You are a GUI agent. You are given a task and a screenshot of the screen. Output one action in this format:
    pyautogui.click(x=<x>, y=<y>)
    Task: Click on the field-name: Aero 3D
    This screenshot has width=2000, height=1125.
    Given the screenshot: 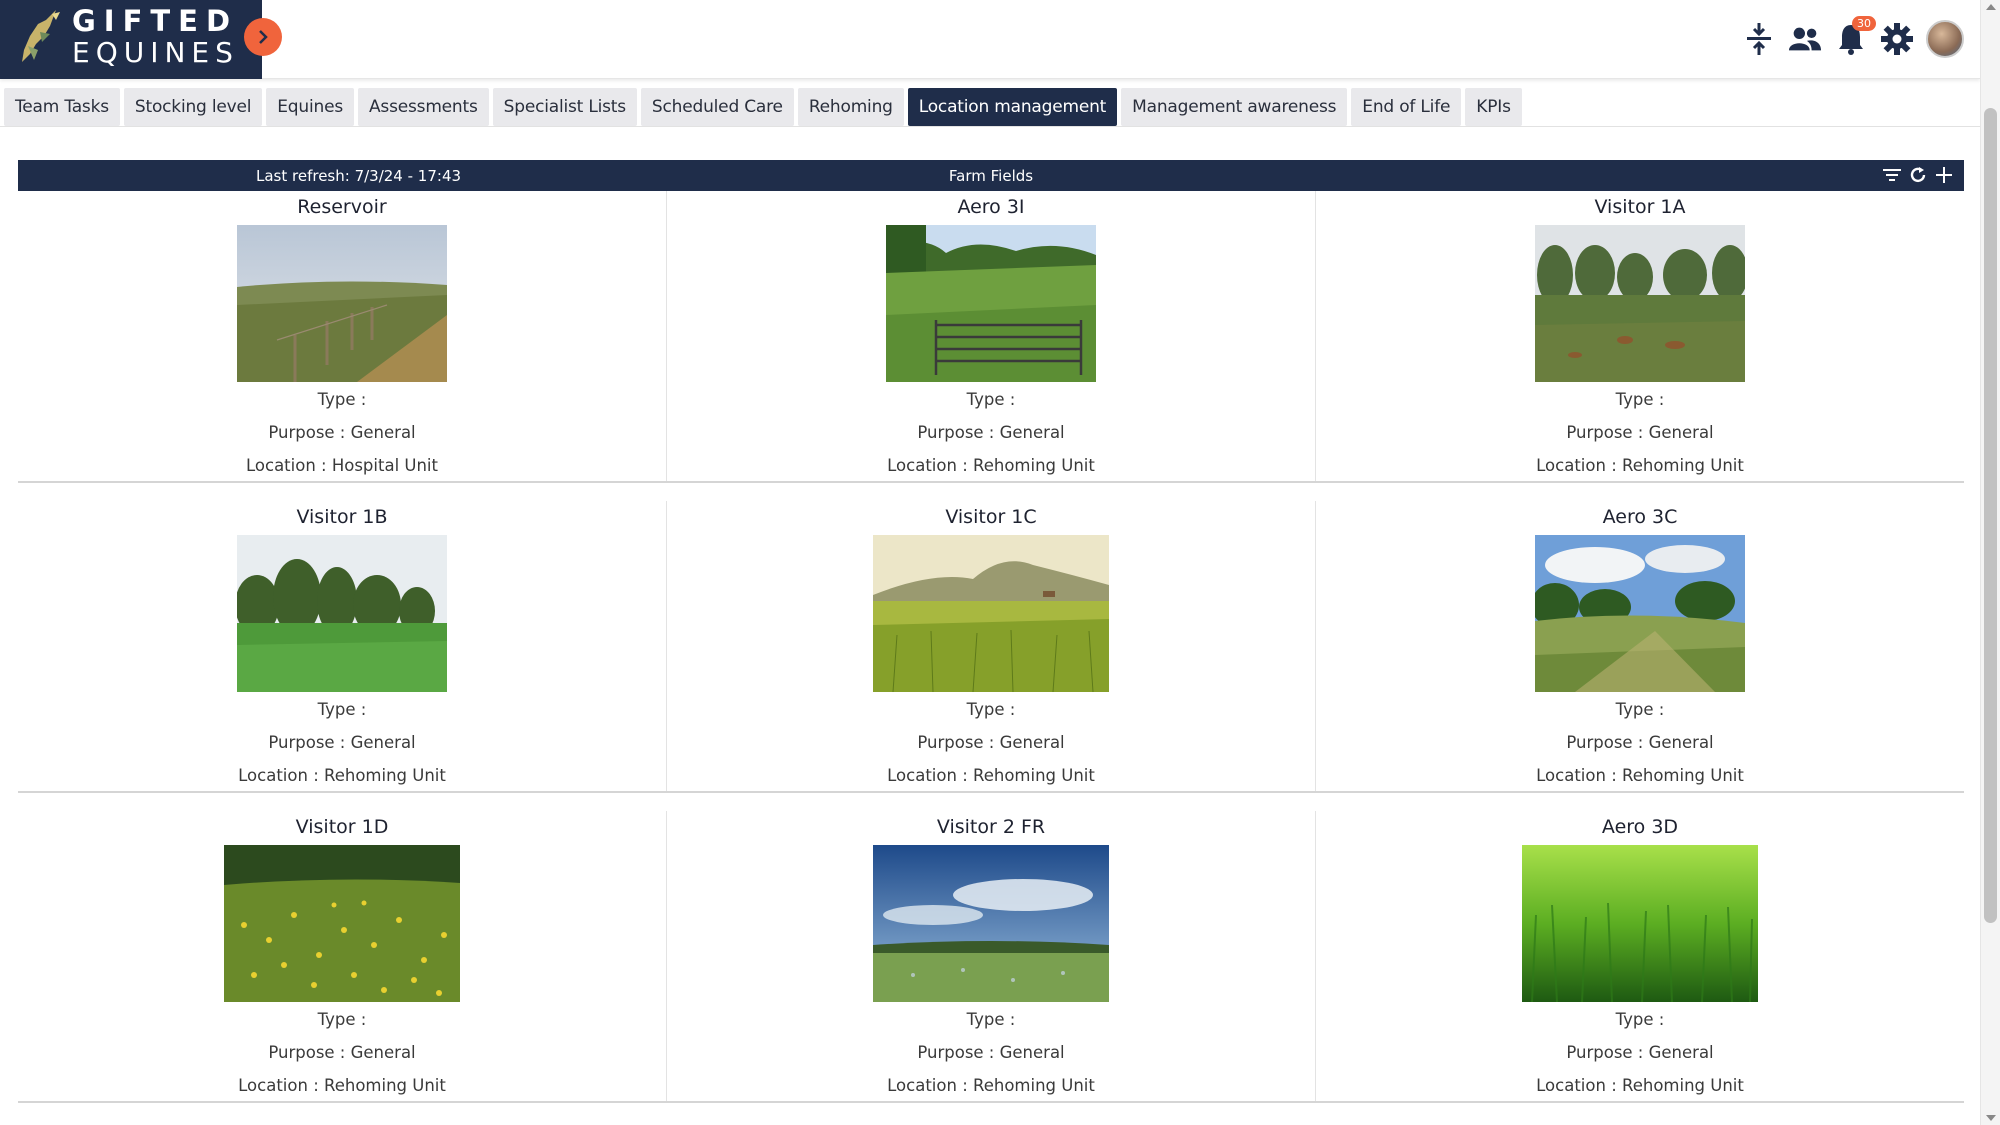 What is the action you would take?
    pyautogui.click(x=1640, y=827)
    